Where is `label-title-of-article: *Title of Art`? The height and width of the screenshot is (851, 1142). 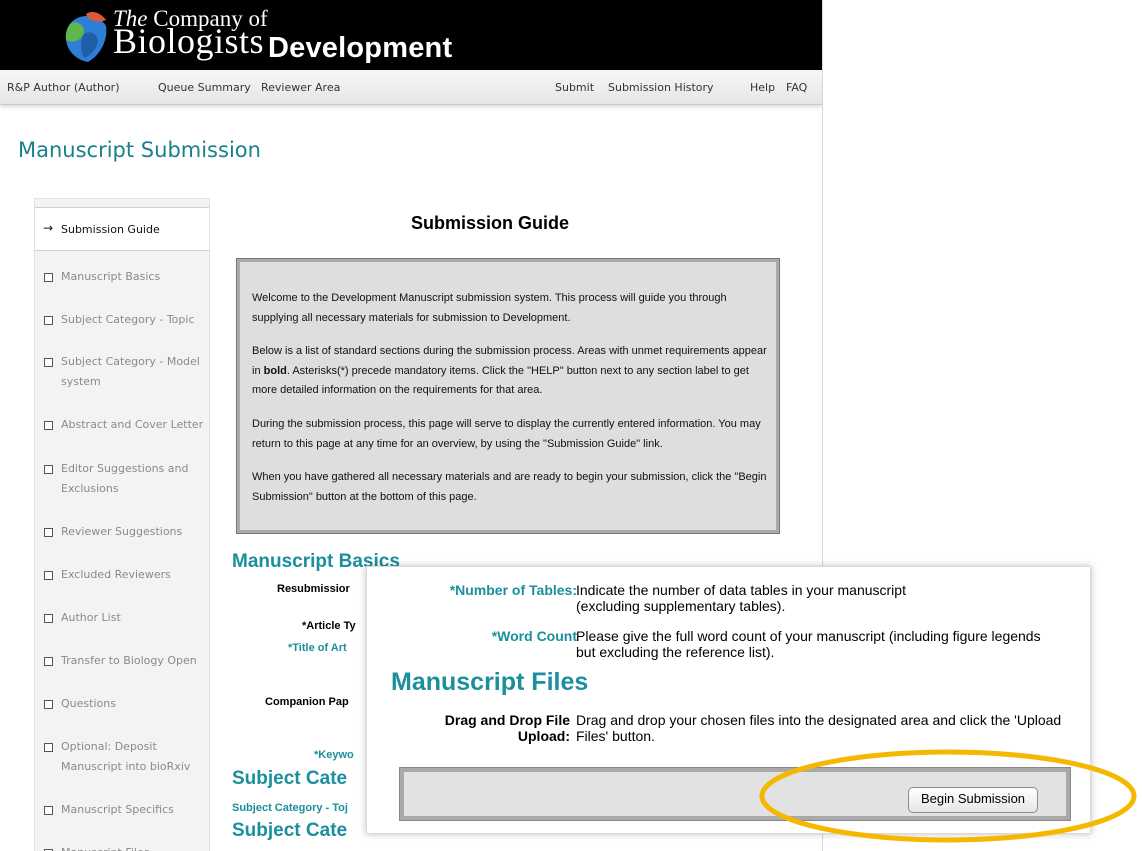
label-title-of-article: *Title of Art is located at coordinates (317, 648).